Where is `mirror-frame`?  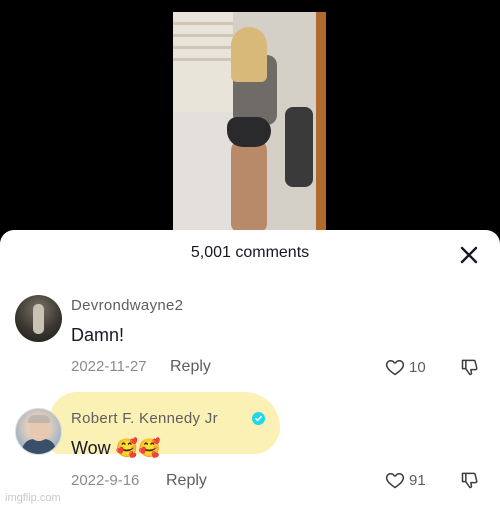
mirror-frame is located at coordinates (321, 122).